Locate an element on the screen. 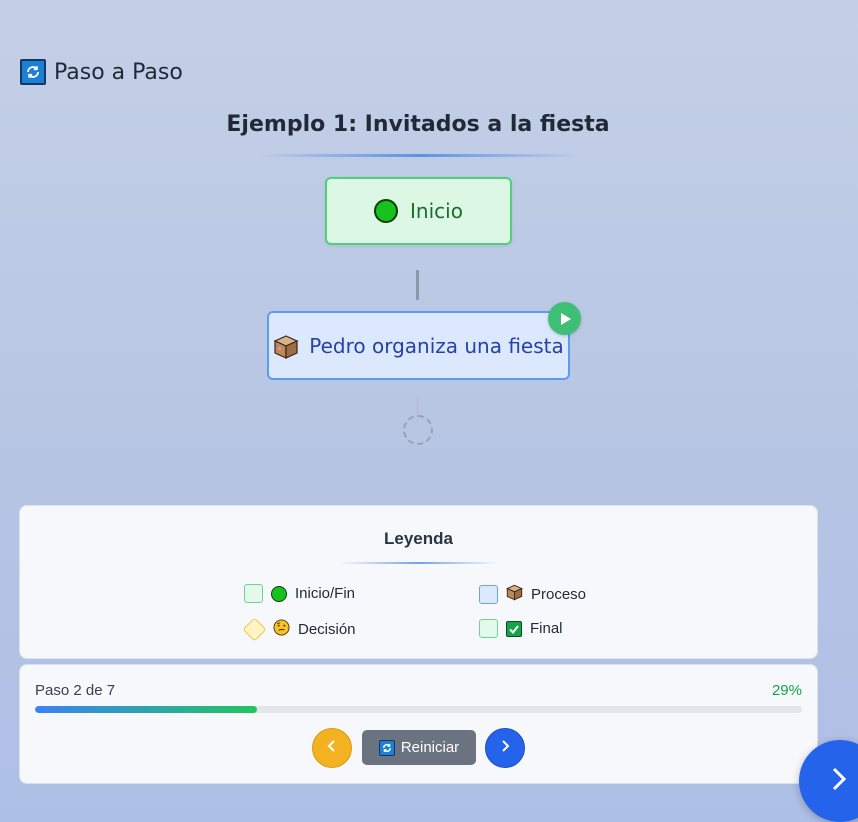 This screenshot has height=822, width=858. flow-node-process: Pedro organiza una fiesta is located at coordinates (418, 345).